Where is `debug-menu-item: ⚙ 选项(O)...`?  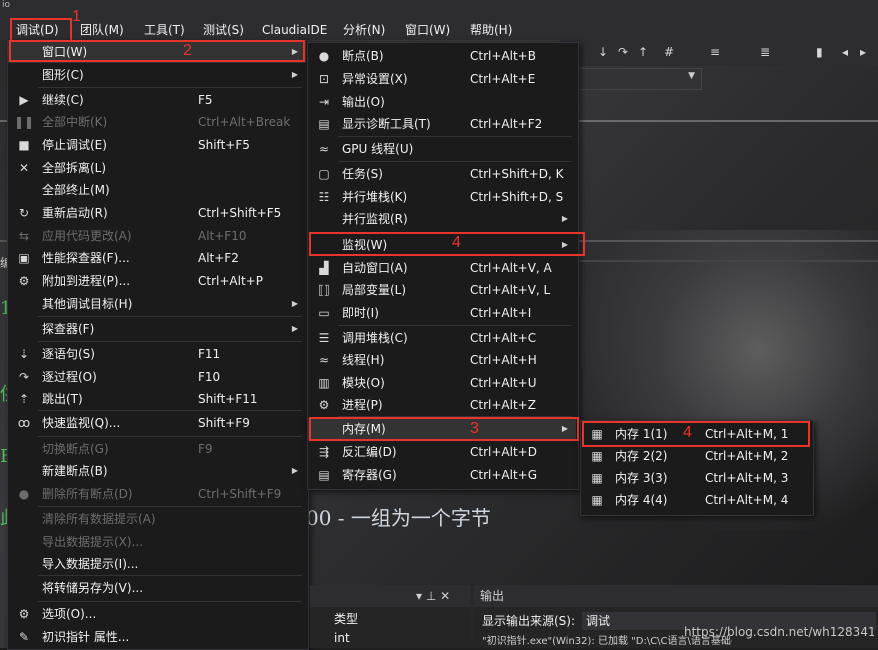 debug-menu-item: ⚙ 选项(O)... is located at coordinates (157, 614).